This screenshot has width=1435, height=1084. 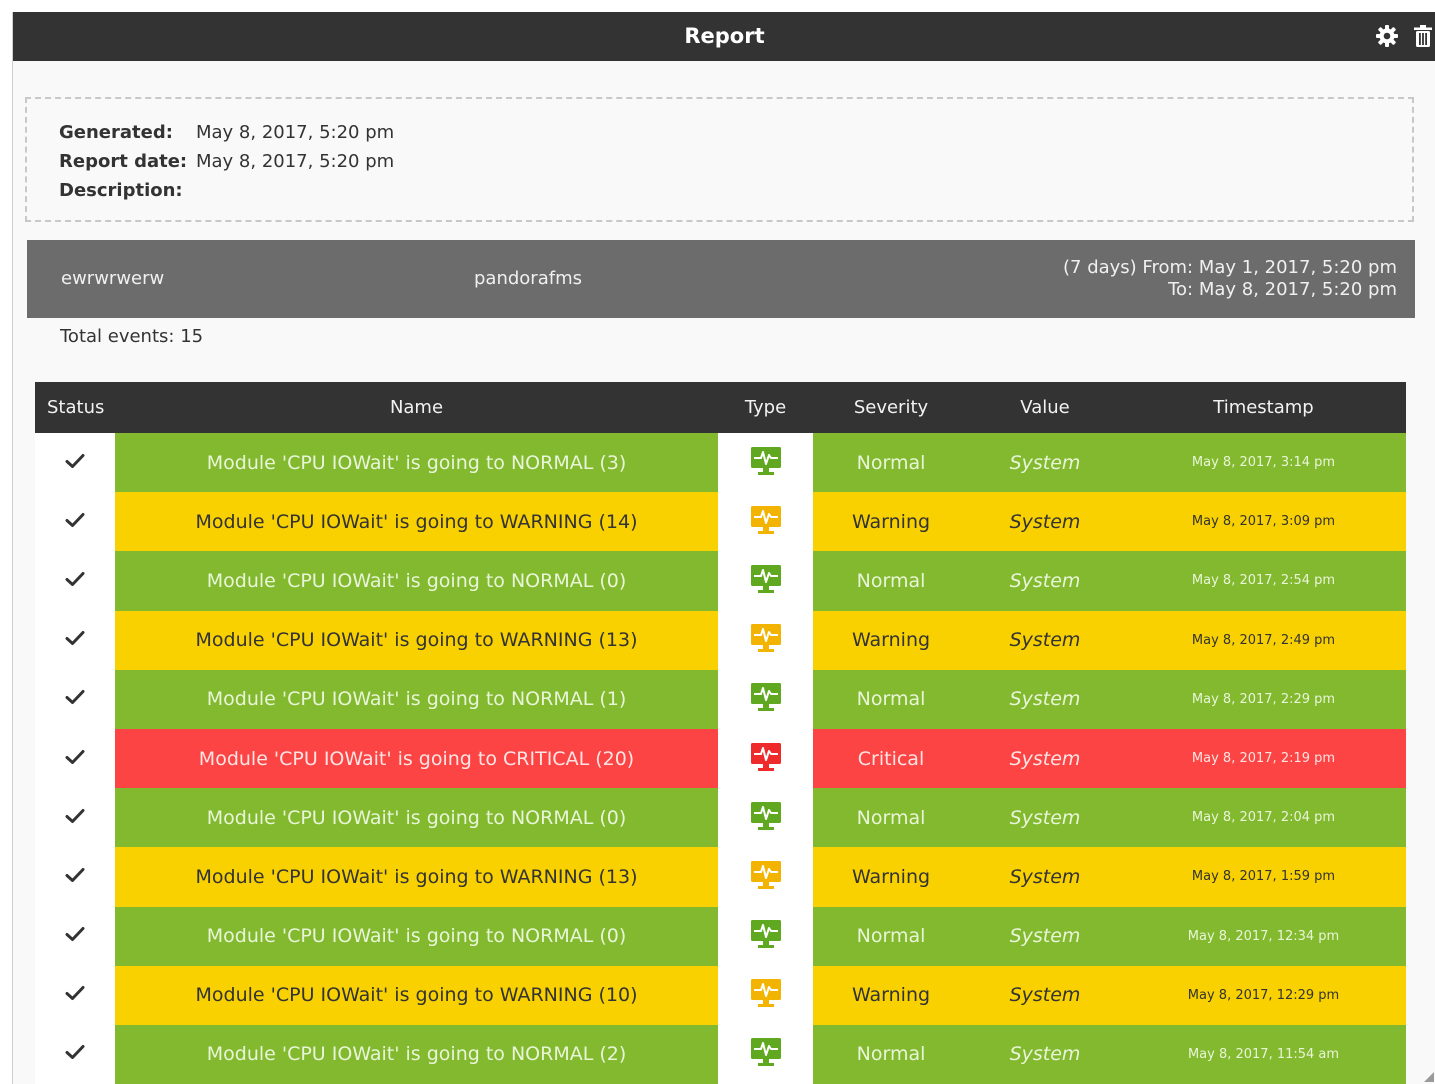 I want to click on event-timestamp: May 8, 2017, 12:34 pm, so click(x=1263, y=936).